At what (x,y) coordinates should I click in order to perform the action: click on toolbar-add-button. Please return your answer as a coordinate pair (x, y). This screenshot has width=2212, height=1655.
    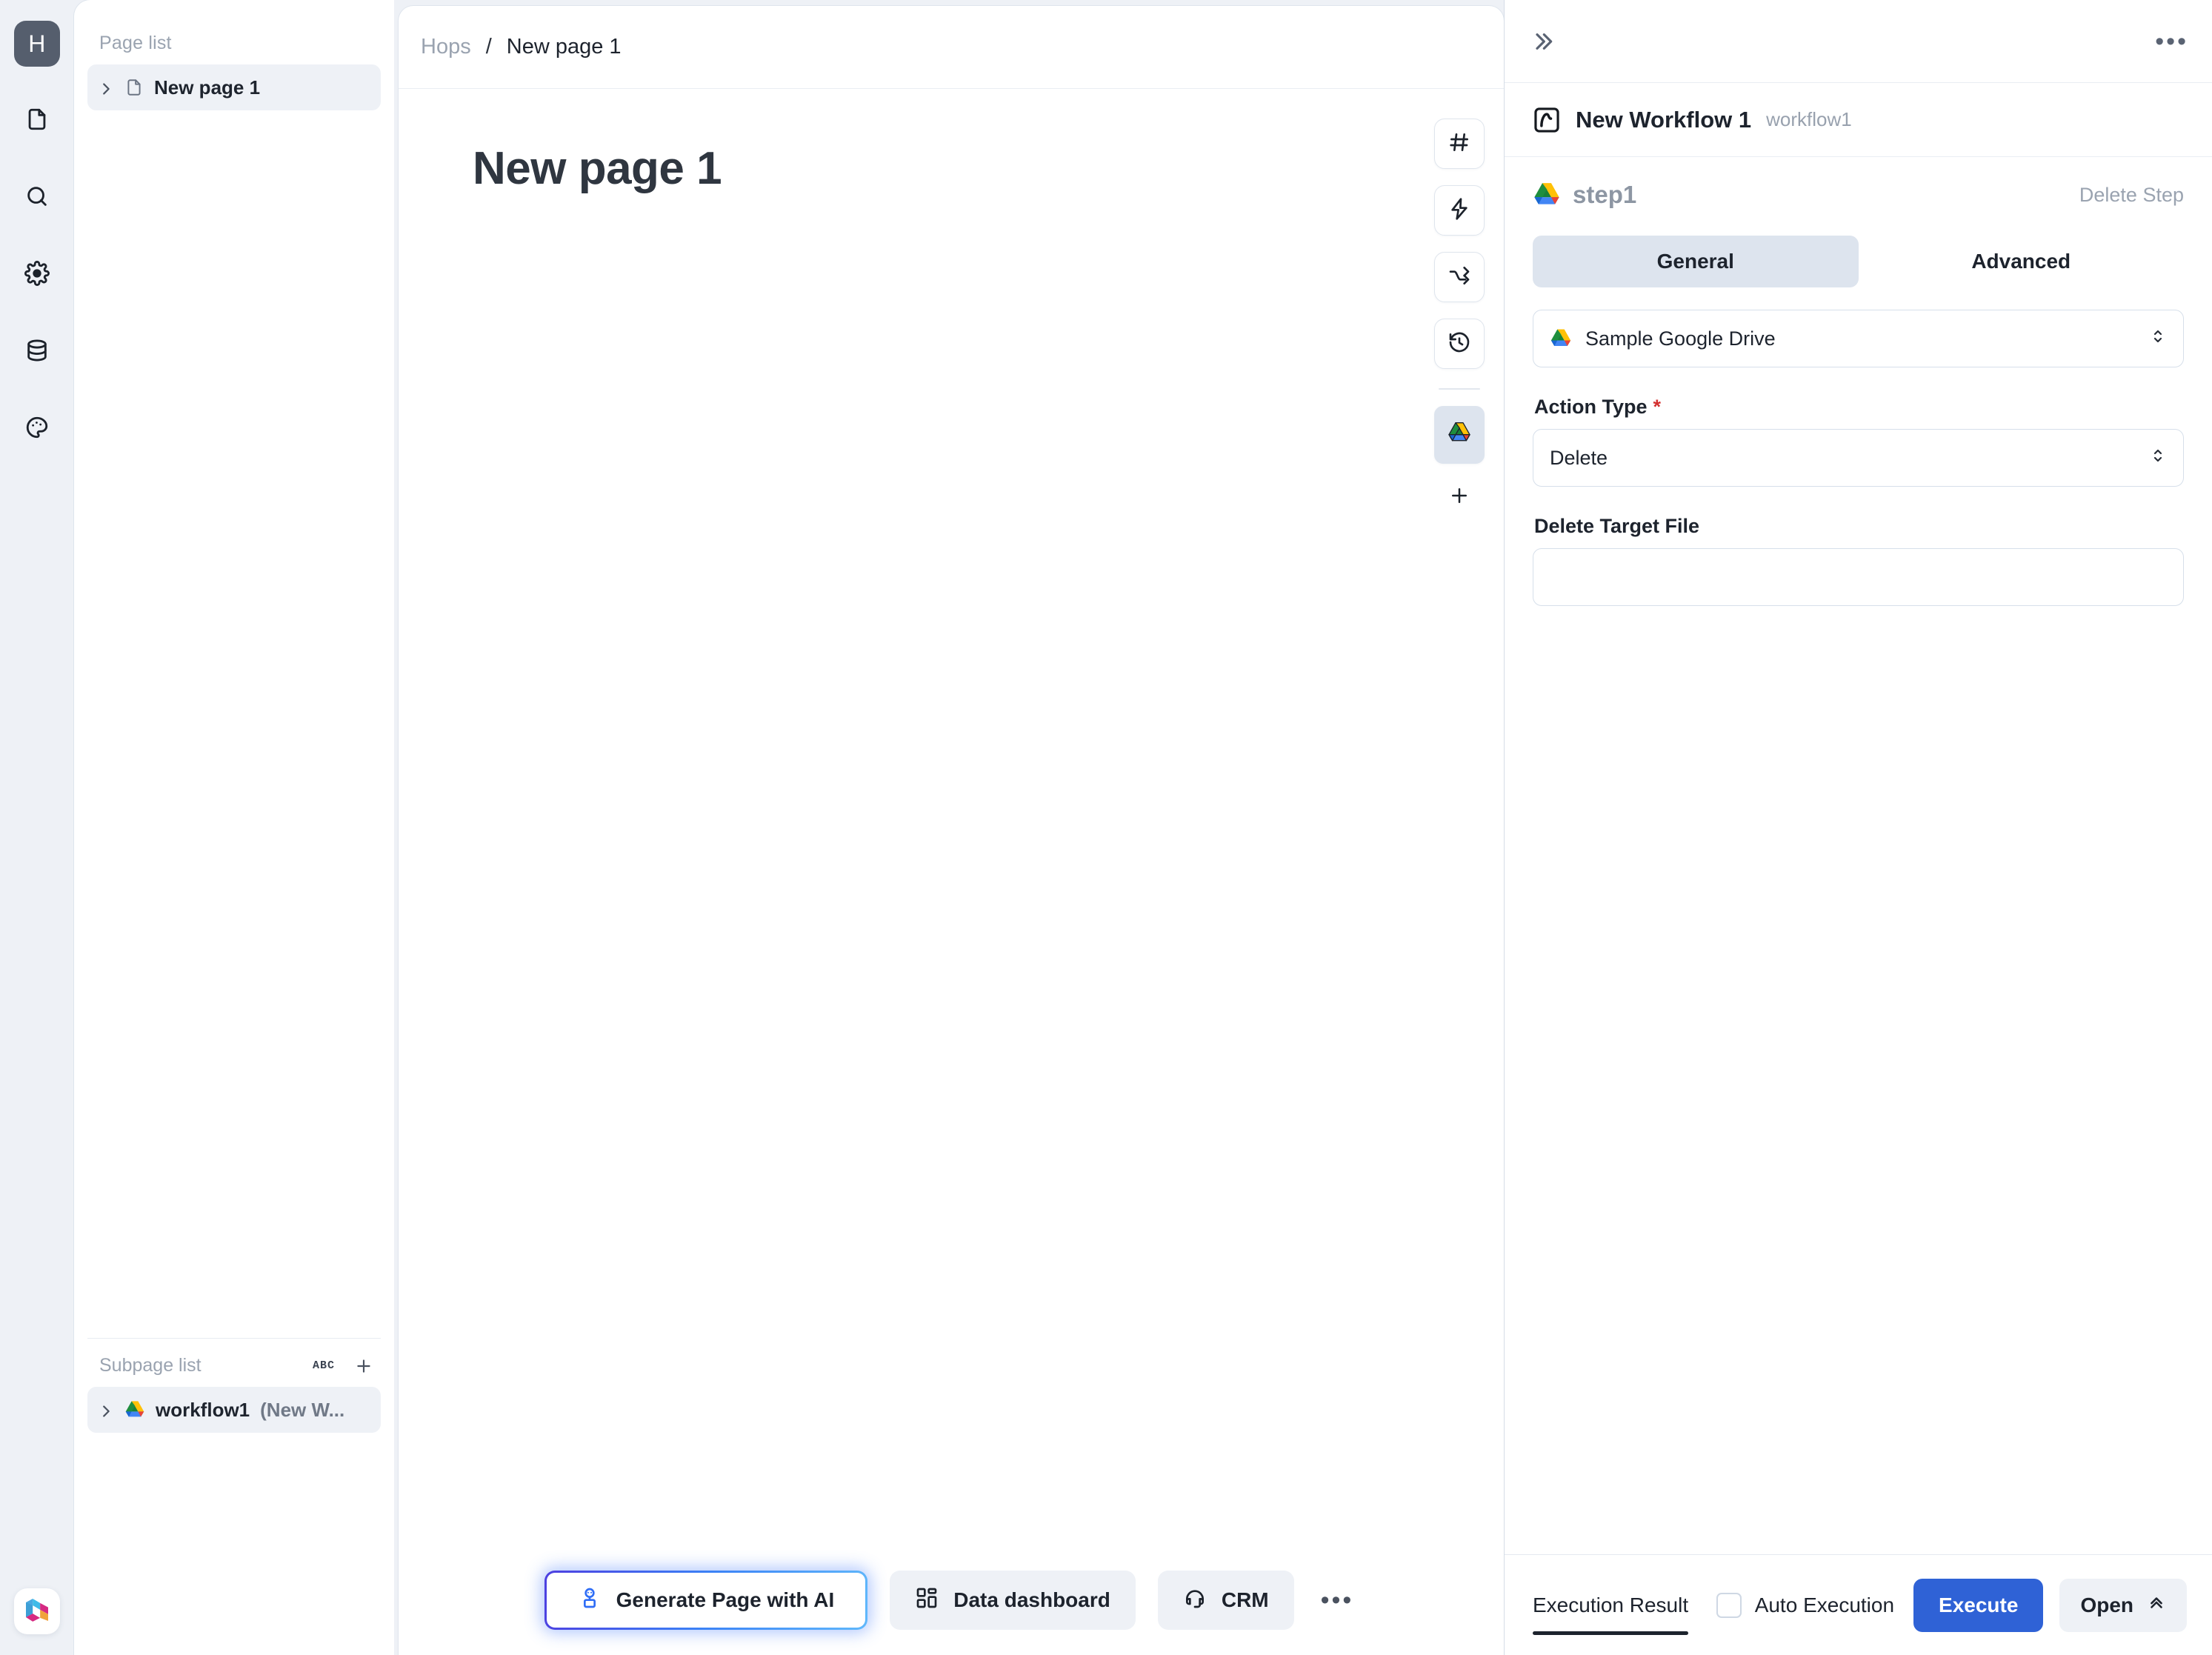
    Looking at the image, I should click on (1459, 497).